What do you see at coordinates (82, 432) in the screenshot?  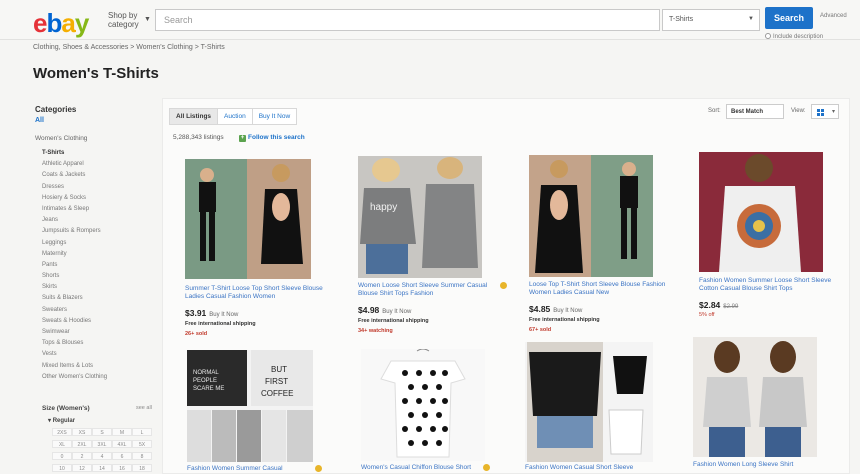 I see `size-option: XS` at bounding box center [82, 432].